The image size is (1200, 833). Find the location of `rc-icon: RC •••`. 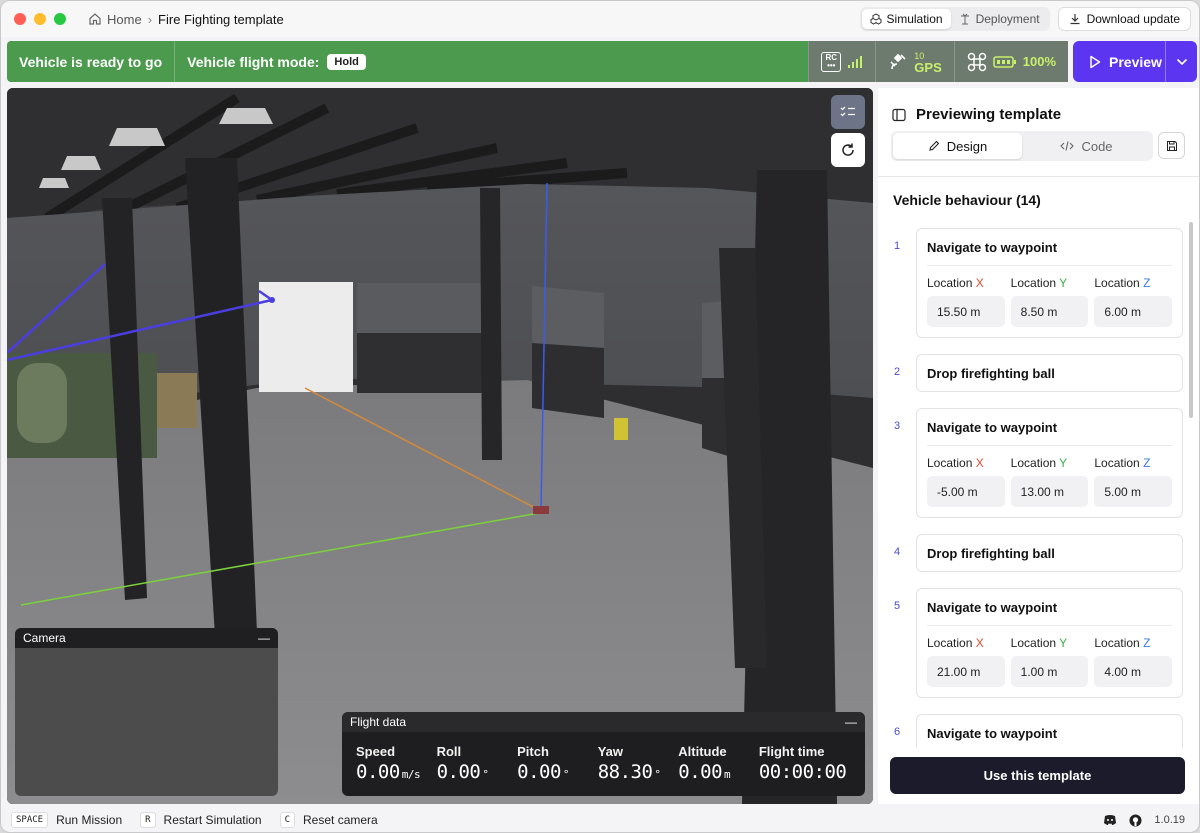

rc-icon: RC ••• is located at coordinates (831, 61).